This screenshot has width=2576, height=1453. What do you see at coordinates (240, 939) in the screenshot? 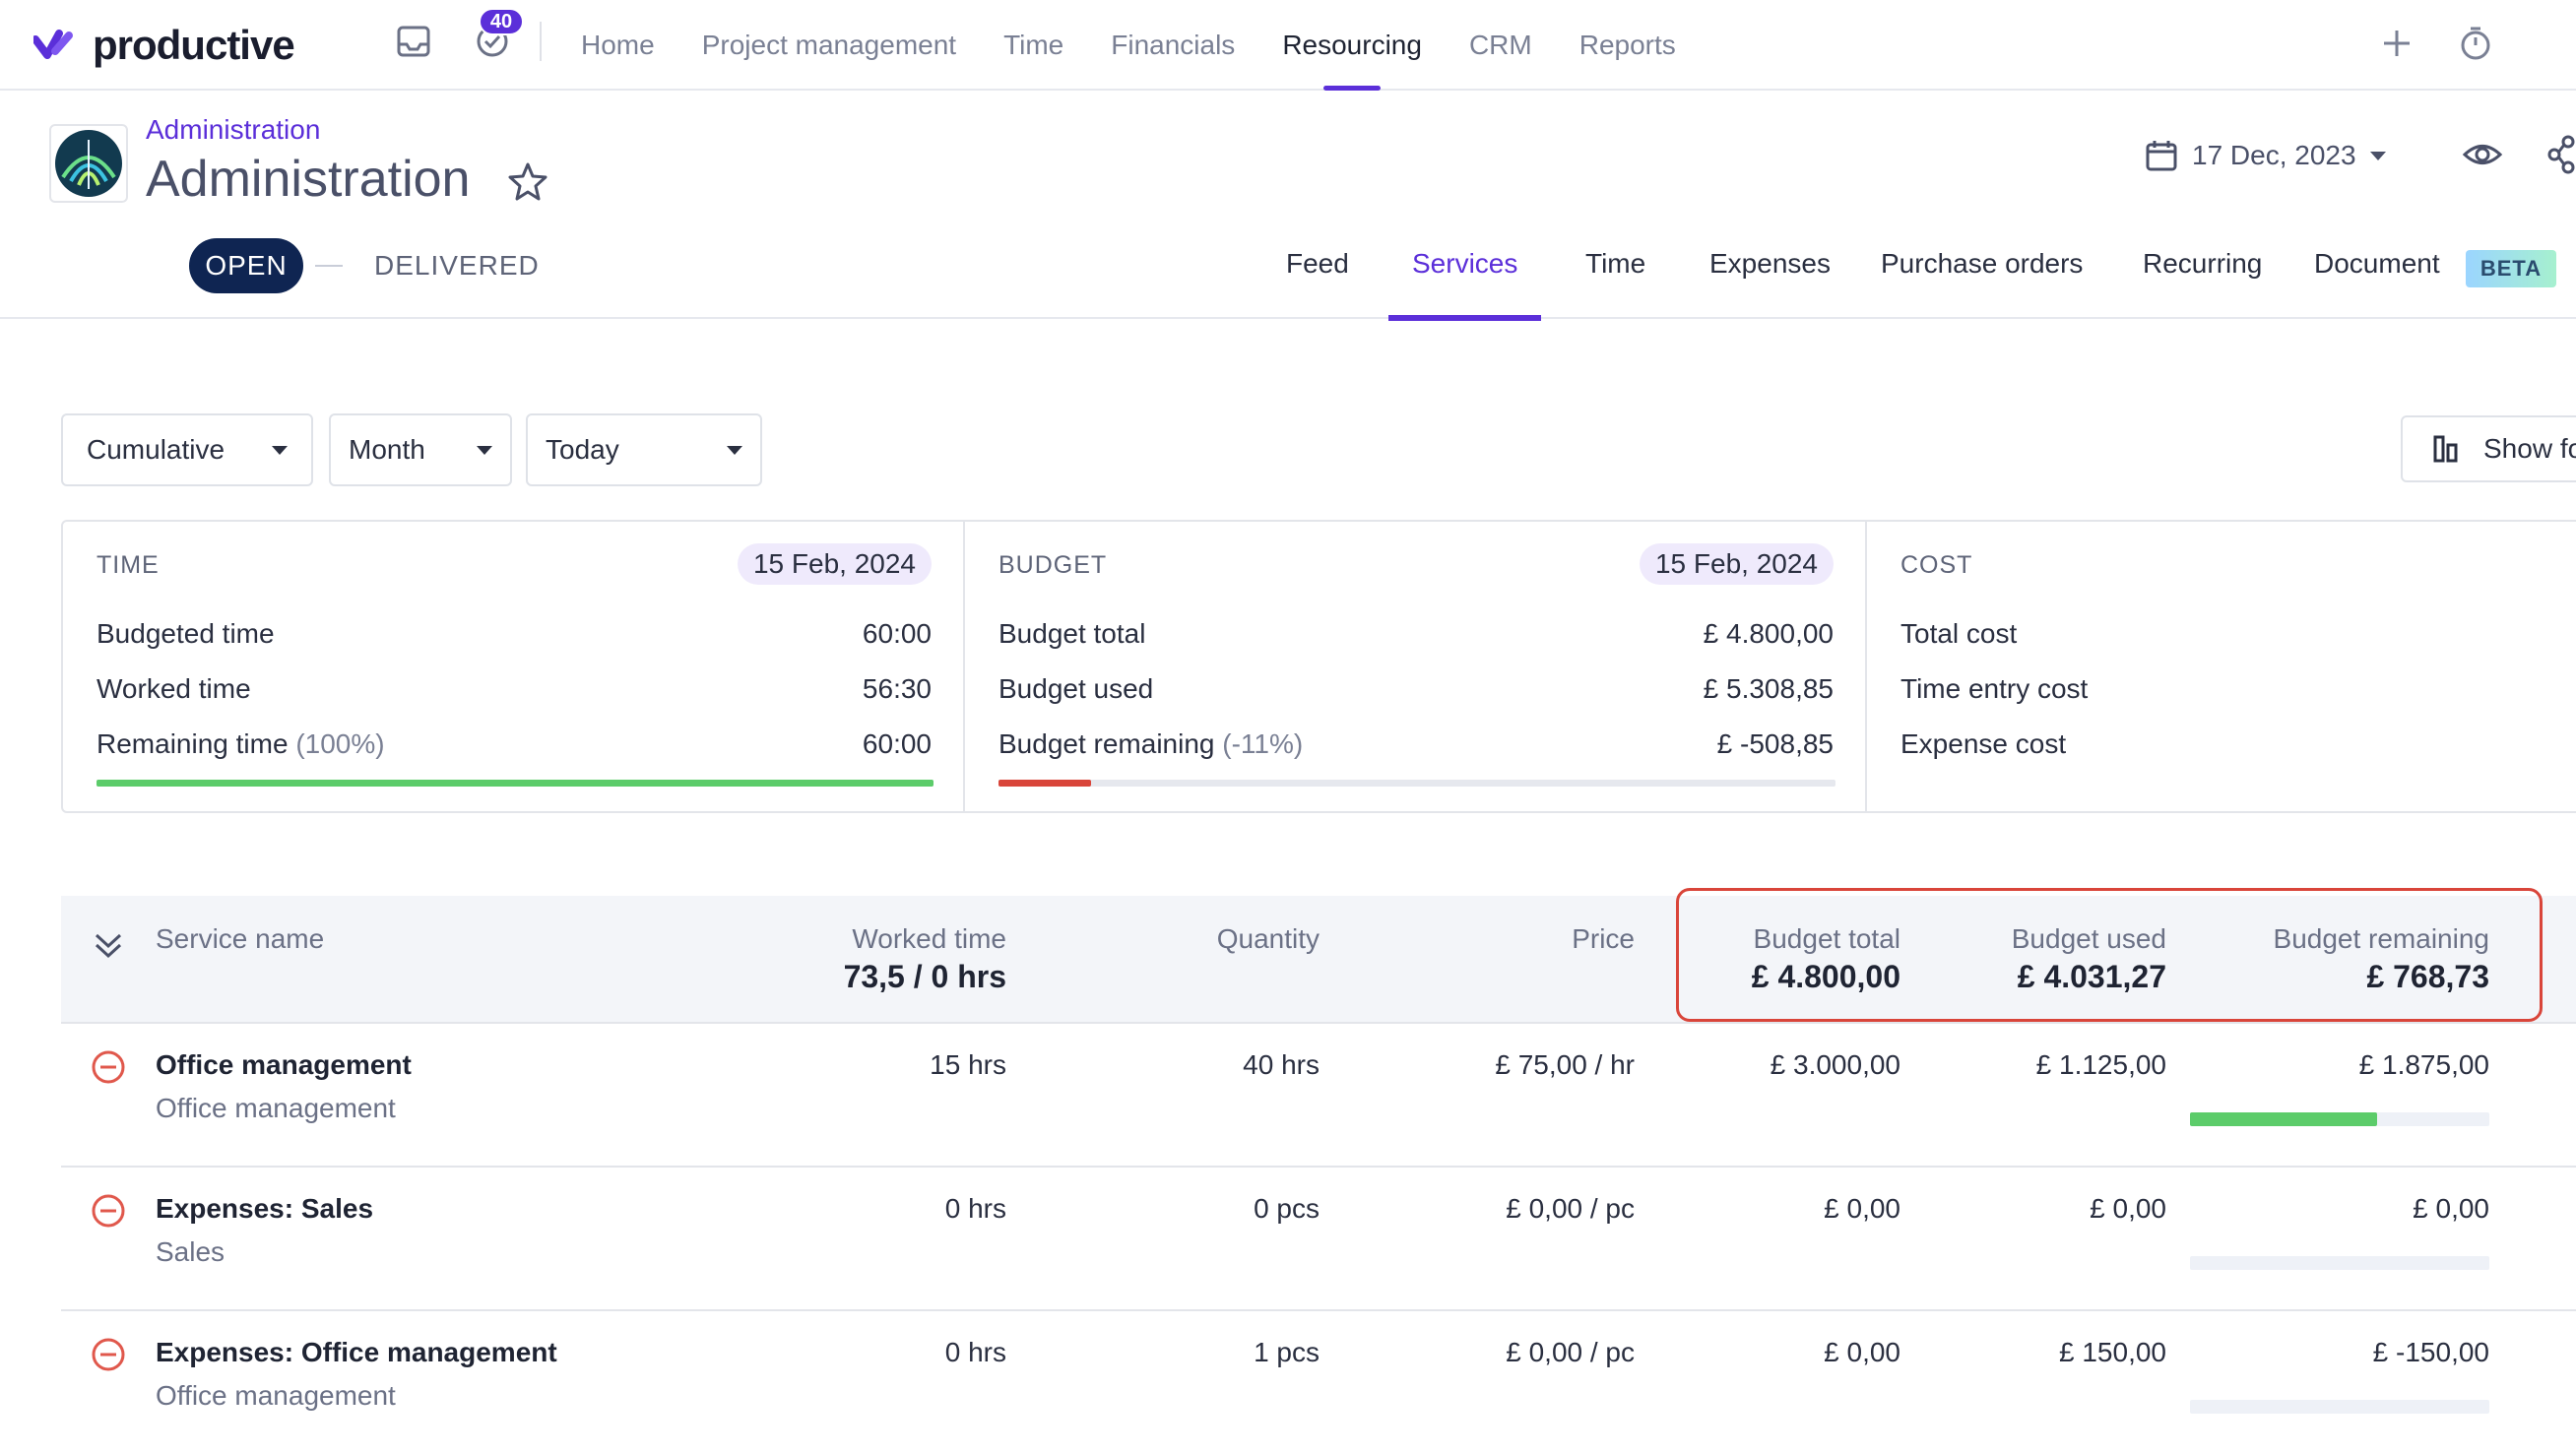
I see `column-service-name: Service name` at bounding box center [240, 939].